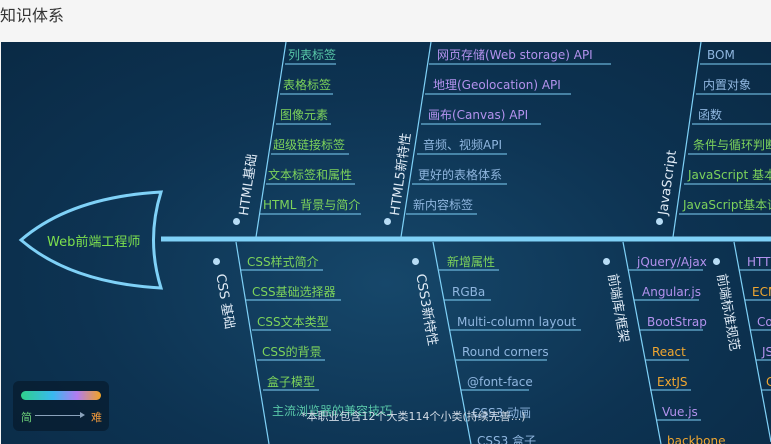 The width and height of the screenshot is (771, 444). What do you see at coordinates (283, 262) in the screenshot?
I see `item-css-intro: CSS样式简介` at bounding box center [283, 262].